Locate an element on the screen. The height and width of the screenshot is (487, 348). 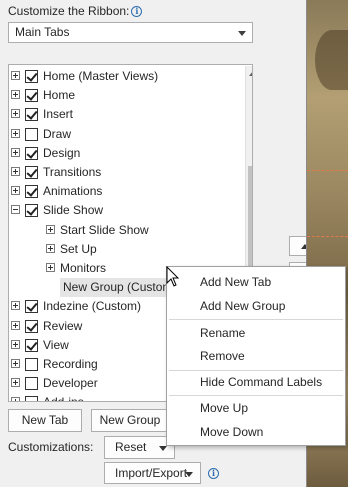
tree-item-label: Monitors is located at coordinates (83, 268).